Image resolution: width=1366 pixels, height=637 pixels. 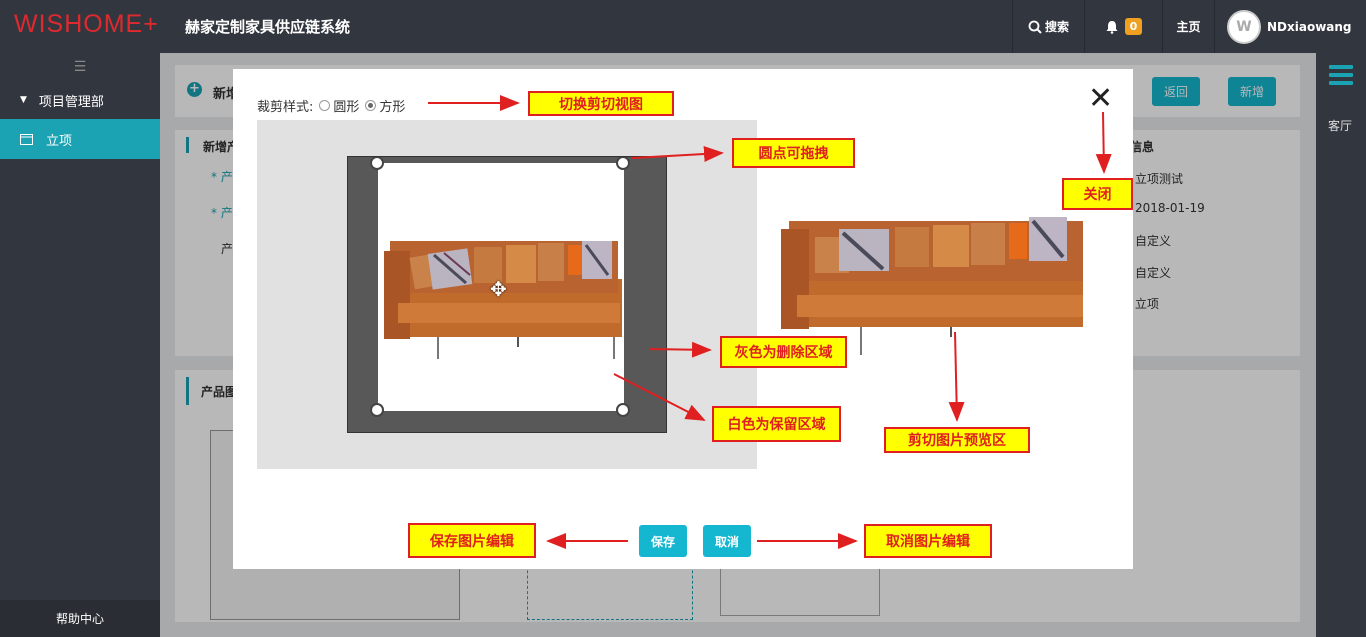 What do you see at coordinates (80, 67) in the screenshot?
I see `menu-toggle-icon: ☰` at bounding box center [80, 67].